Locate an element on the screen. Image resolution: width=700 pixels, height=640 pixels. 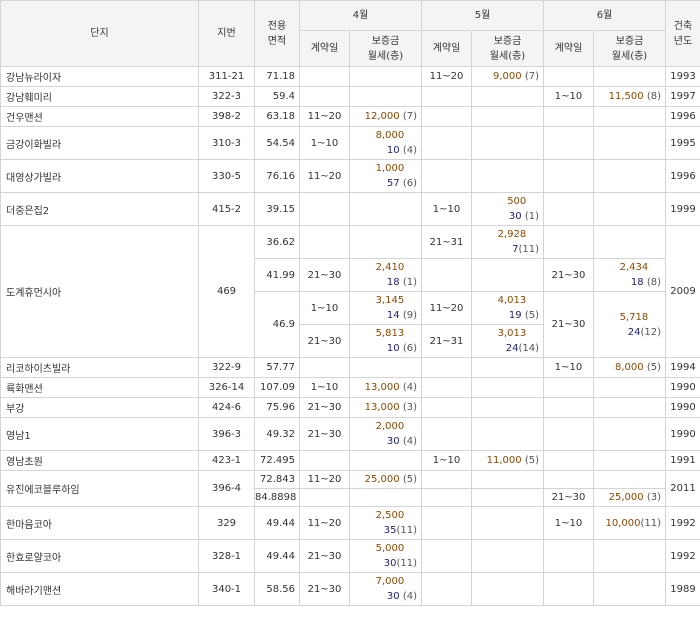
header-may: 5월 is located at coordinates (482, 15).